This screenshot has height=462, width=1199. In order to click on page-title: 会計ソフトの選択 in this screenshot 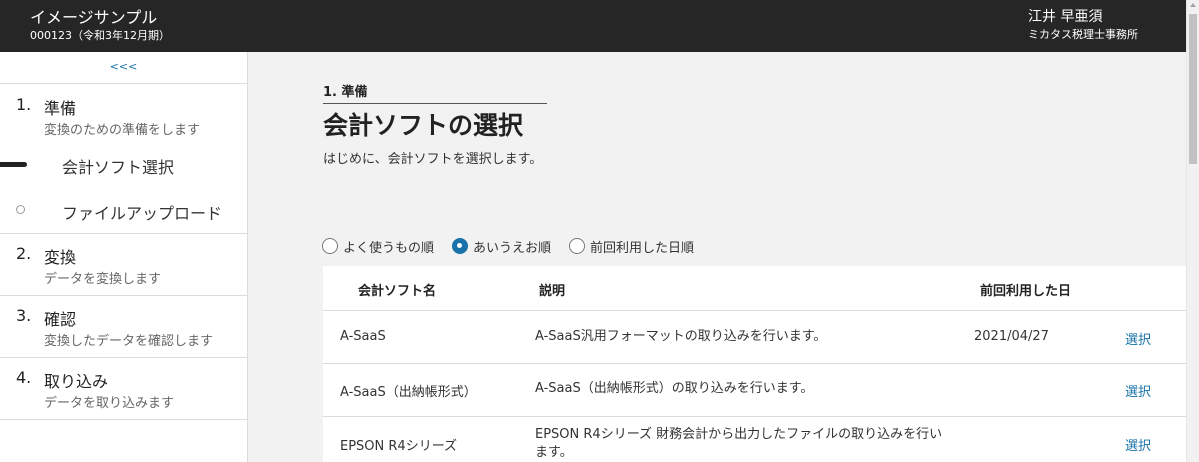, I will do `click(423, 125)`.